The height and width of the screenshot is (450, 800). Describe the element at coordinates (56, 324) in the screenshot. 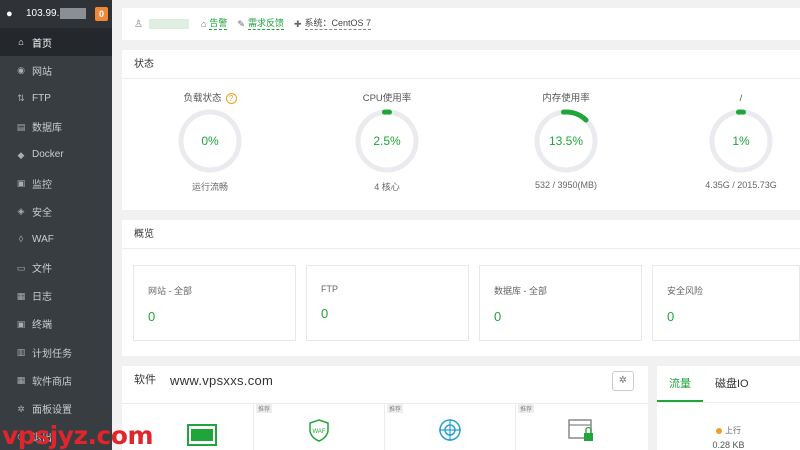

I see `sidebar-item-10: ▣ 终端` at that location.